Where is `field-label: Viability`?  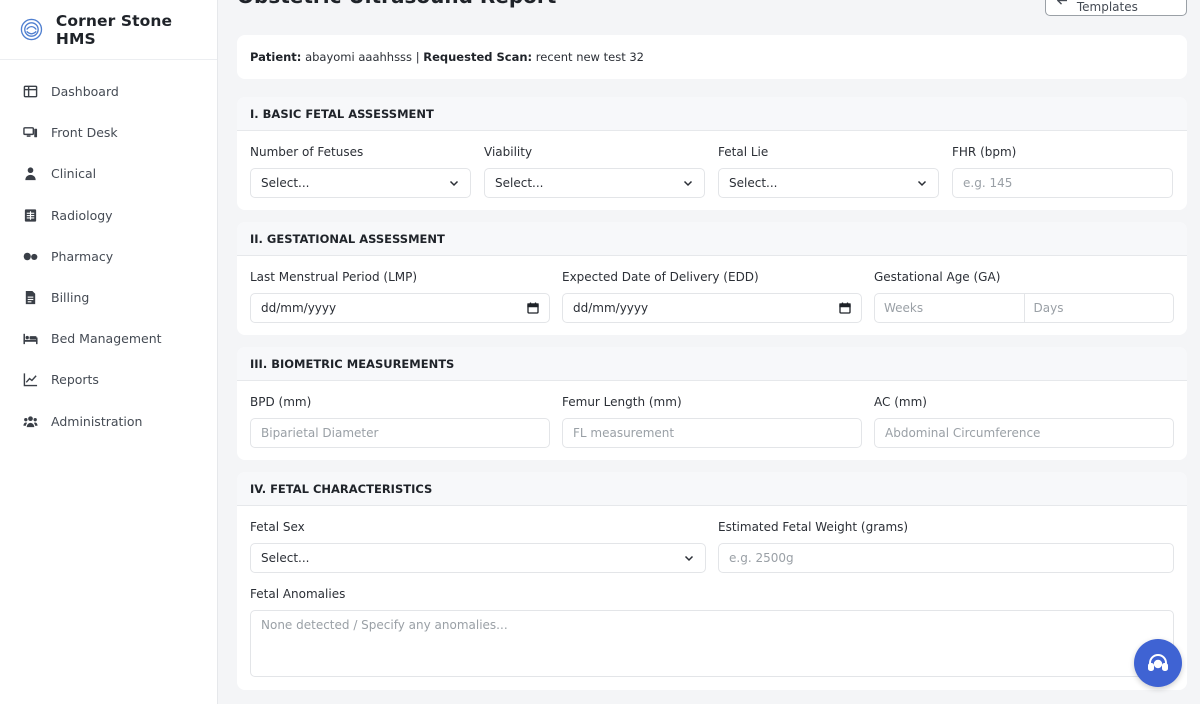
field-label: Viability is located at coordinates (508, 152).